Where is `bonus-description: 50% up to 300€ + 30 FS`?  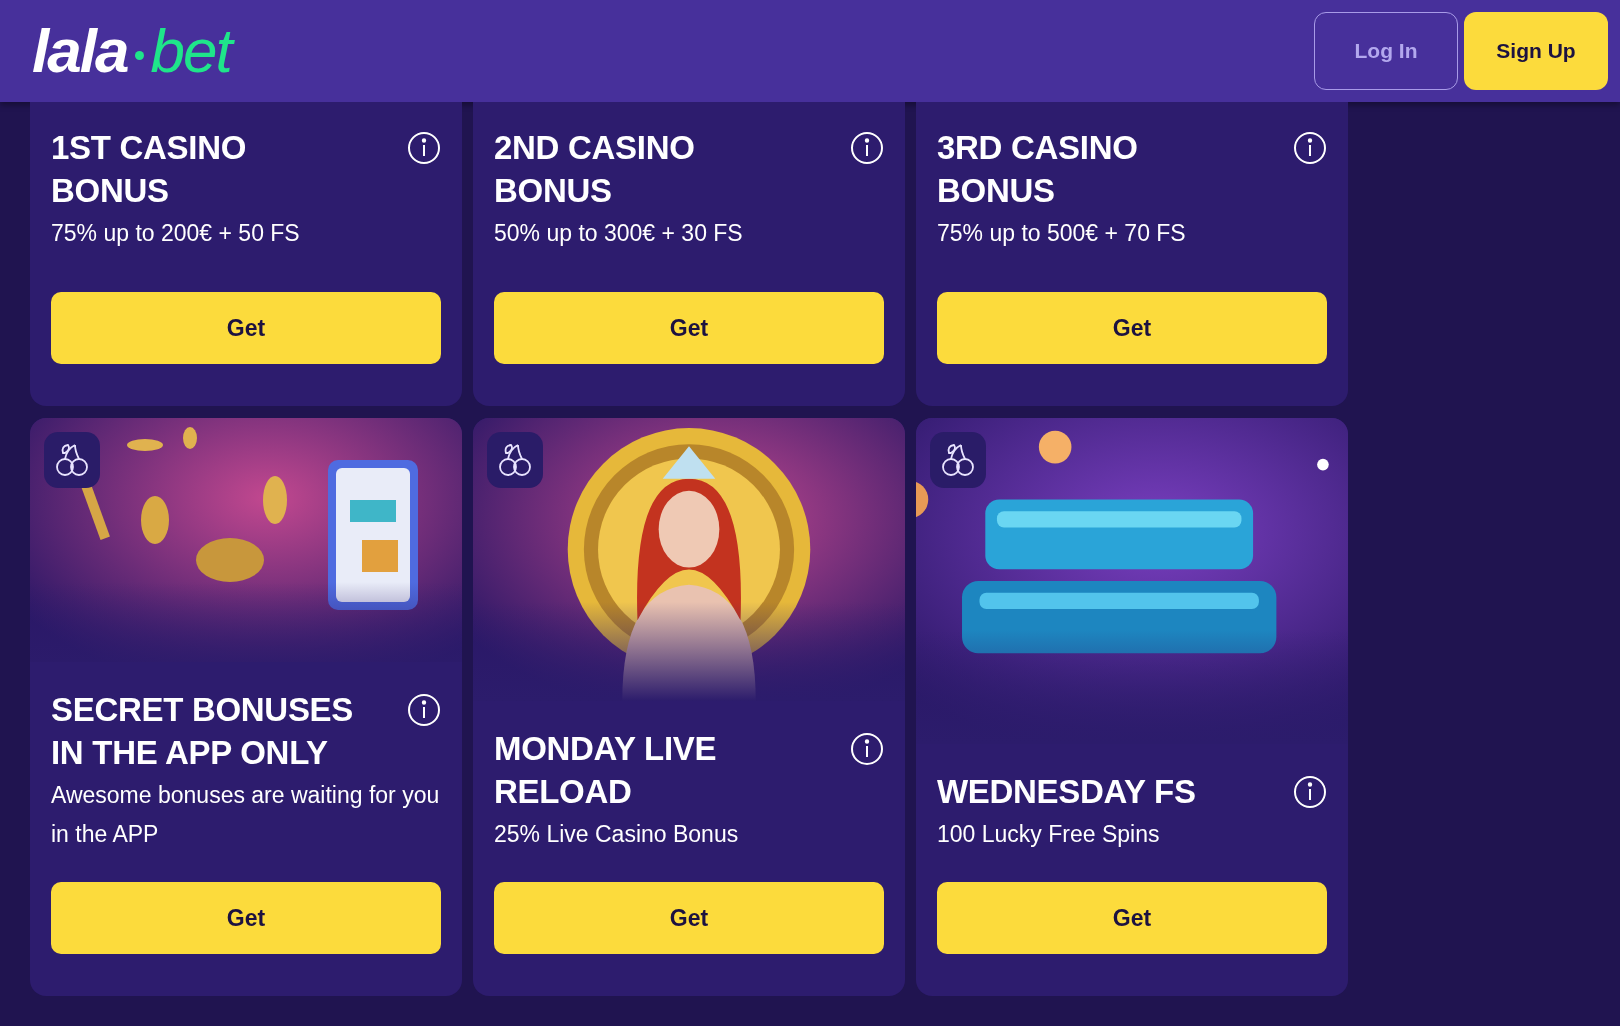 bonus-description: 50% up to 300€ + 30 FS is located at coordinates (619, 233).